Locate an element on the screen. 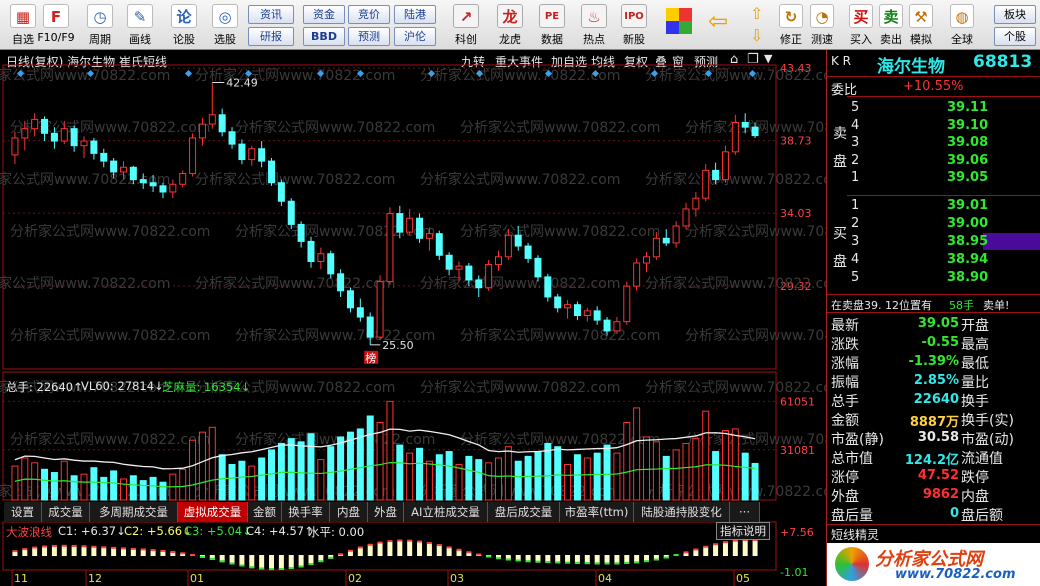 Image resolution: width=1040 pixels, height=586 pixels. tab-9: 盘后成交量 is located at coordinates (524, 512).